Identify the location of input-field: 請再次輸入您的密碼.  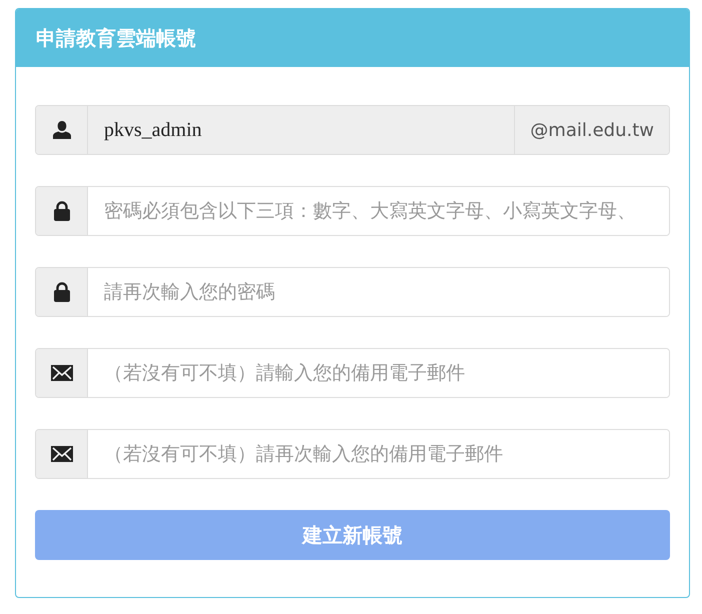
(352, 292).